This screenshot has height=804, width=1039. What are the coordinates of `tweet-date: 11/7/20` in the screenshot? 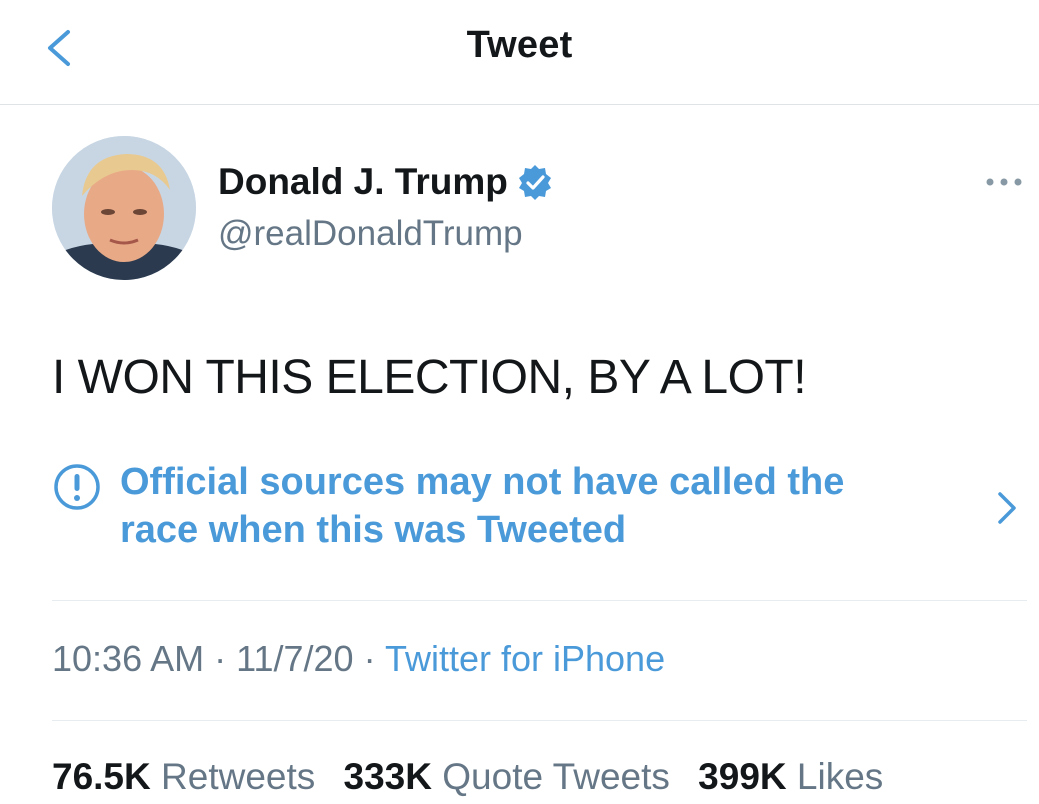 It's located at (295, 658).